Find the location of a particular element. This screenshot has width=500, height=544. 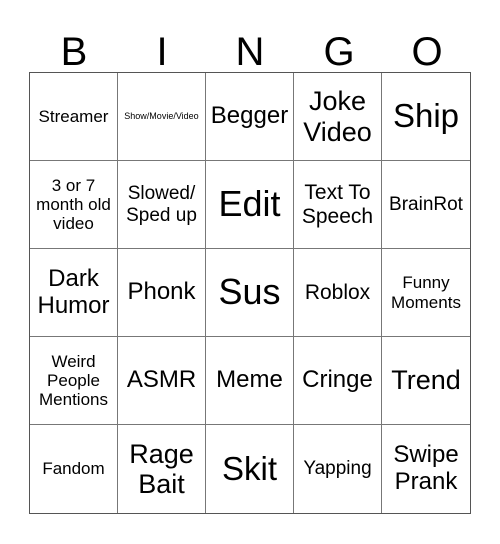

cell-text: Skit is located at coordinates (249, 468).